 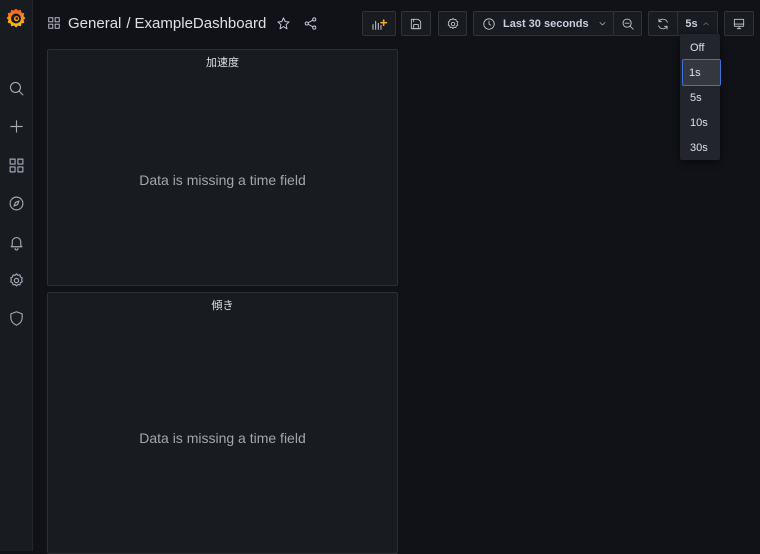 I want to click on breadcrumb-folder: General, so click(x=94, y=23).